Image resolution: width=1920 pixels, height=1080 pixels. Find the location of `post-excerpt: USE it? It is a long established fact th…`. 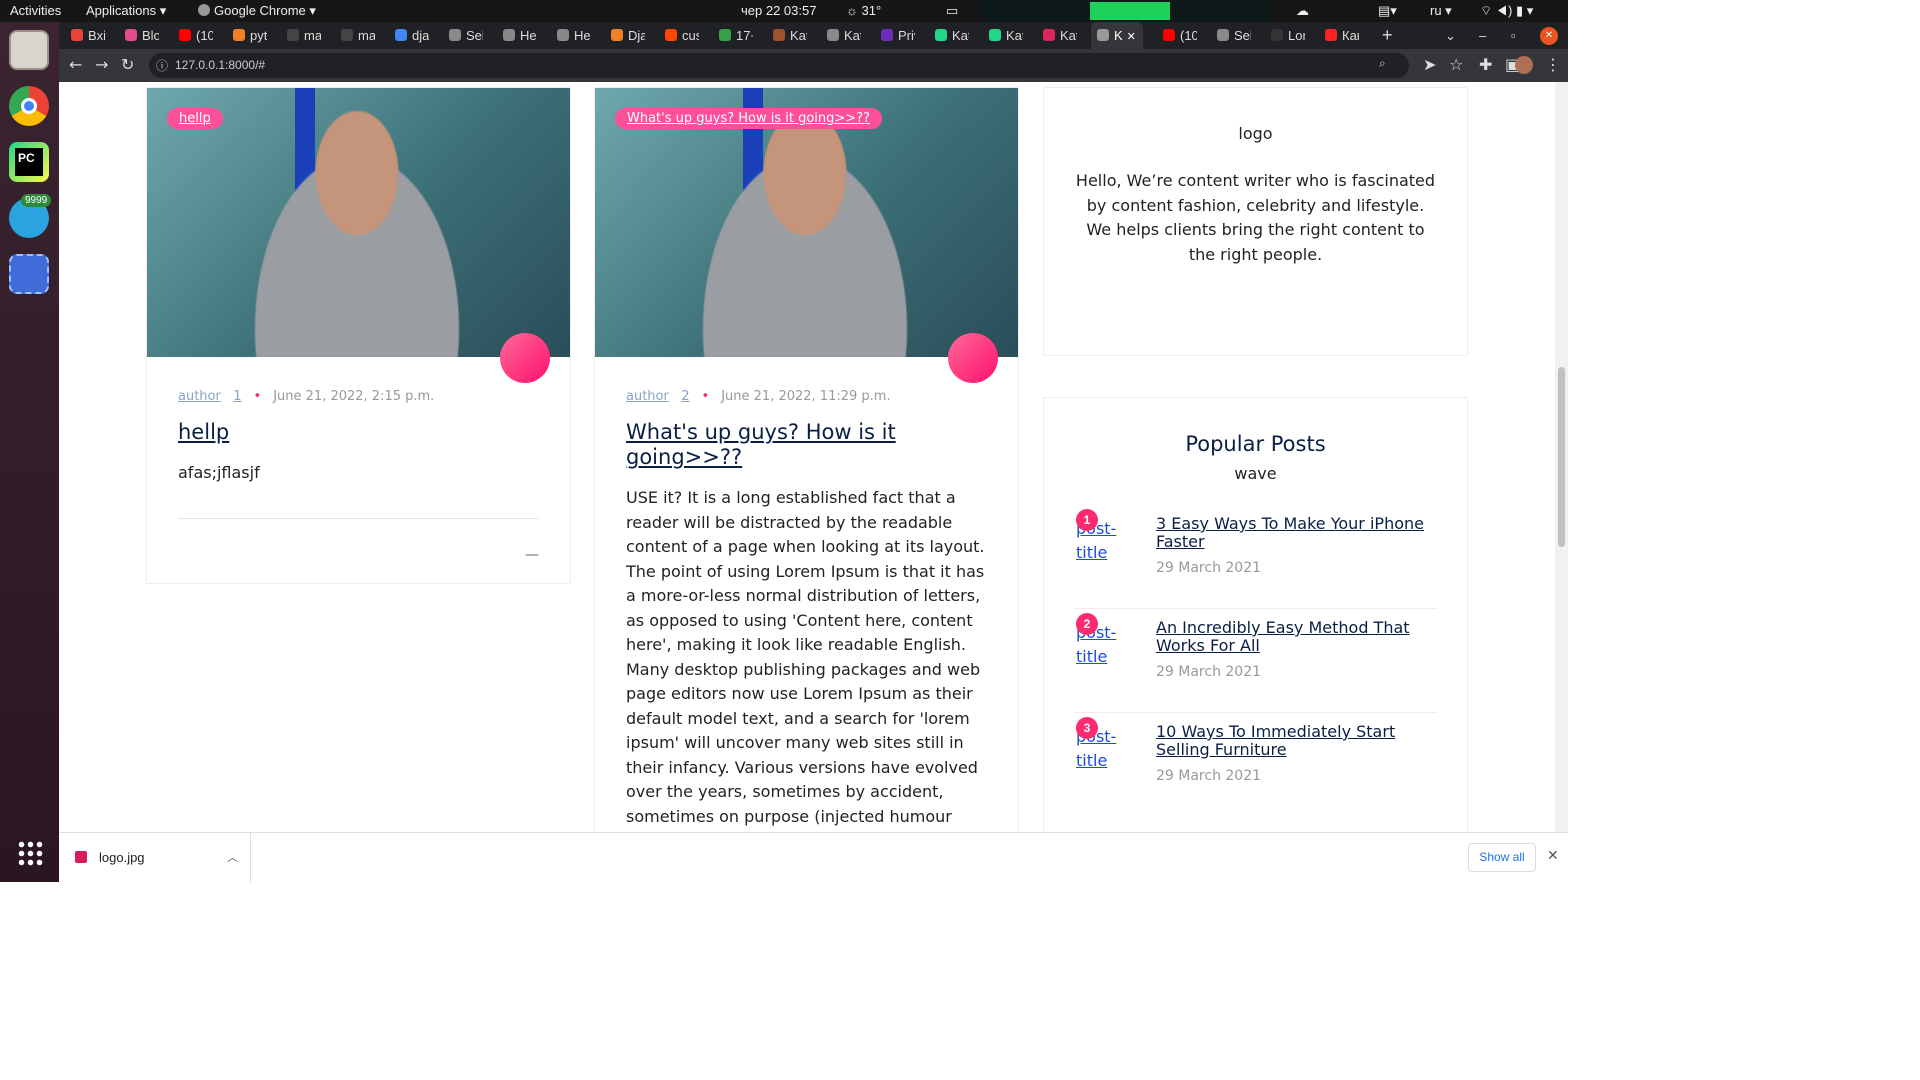

post-excerpt: USE it? It is a long established fact th… is located at coordinates (805, 660).